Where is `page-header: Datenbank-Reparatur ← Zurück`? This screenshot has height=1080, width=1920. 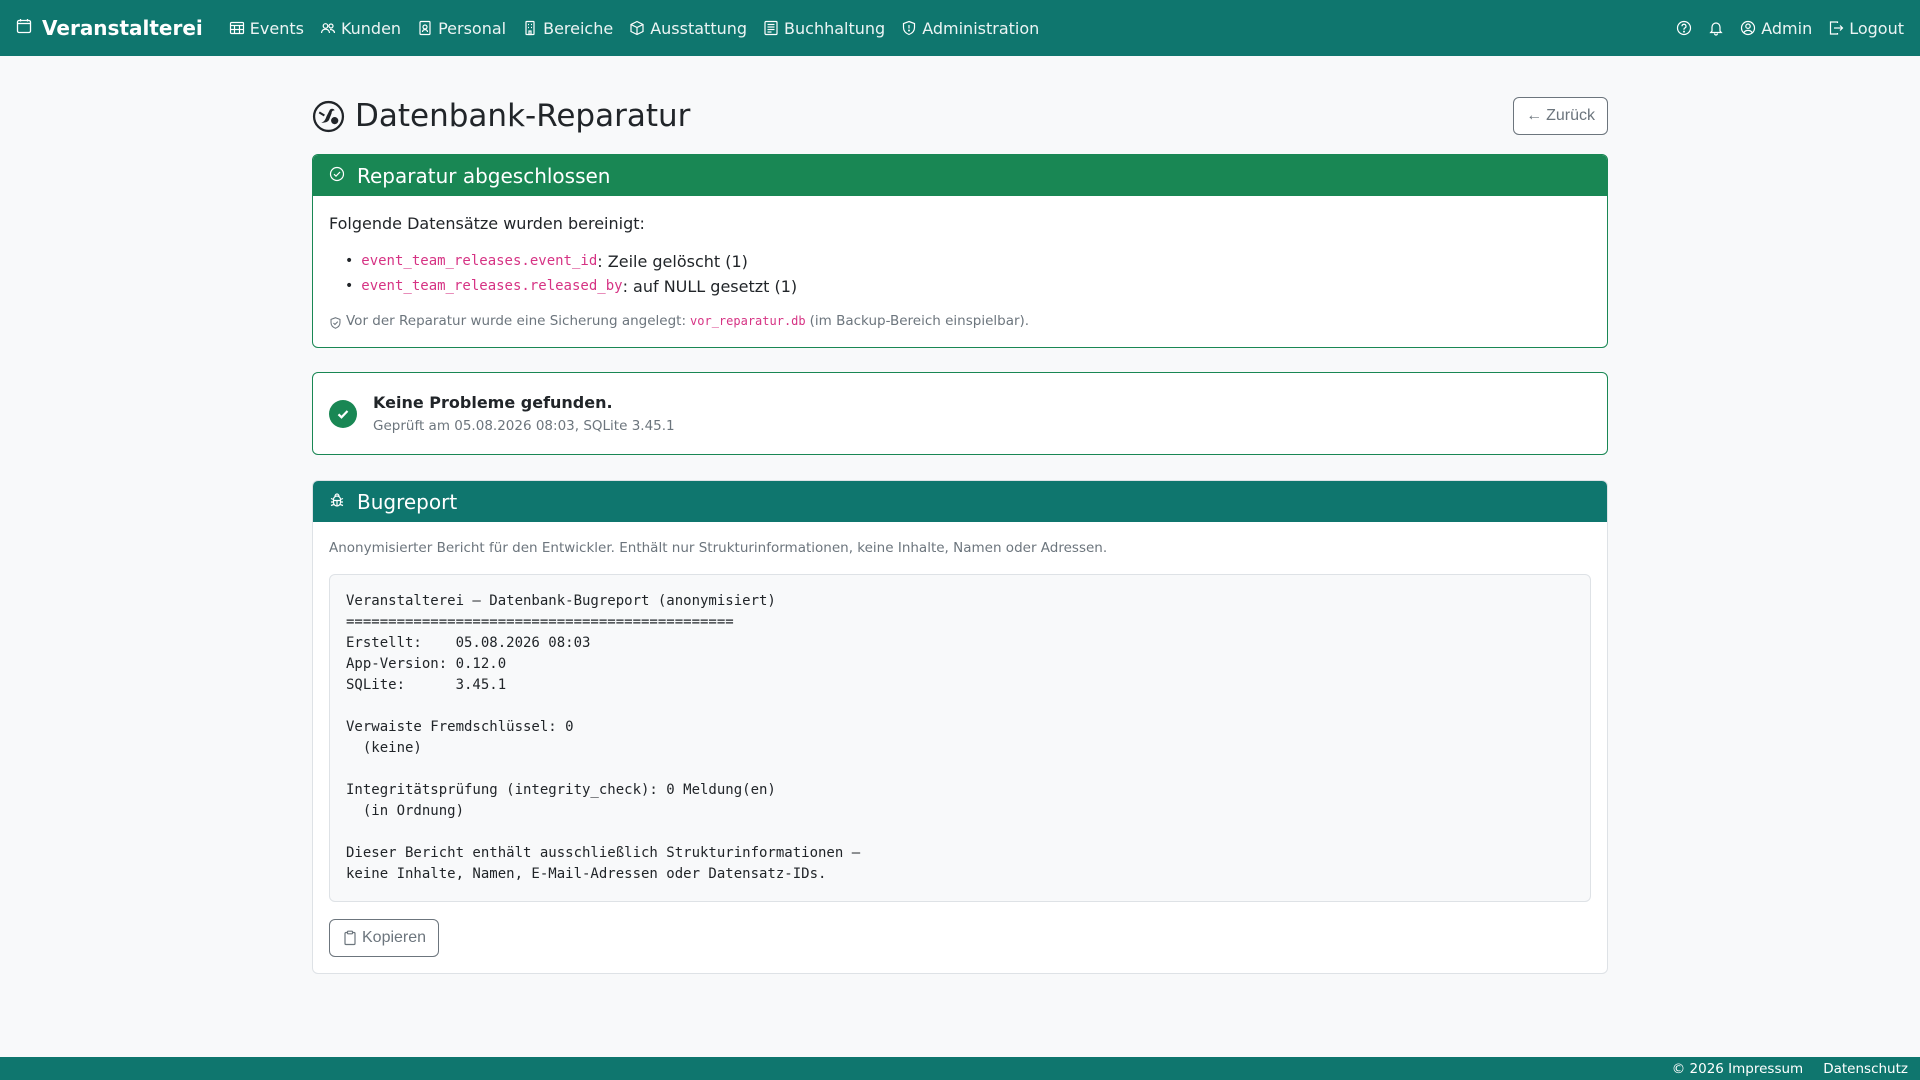 page-header: Datenbank-Reparatur ← Zurück is located at coordinates (960, 116).